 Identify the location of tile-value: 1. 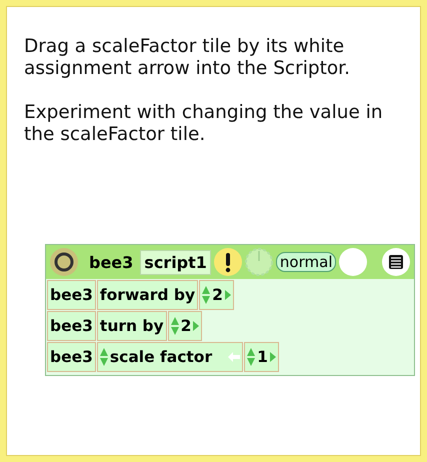
(262, 357).